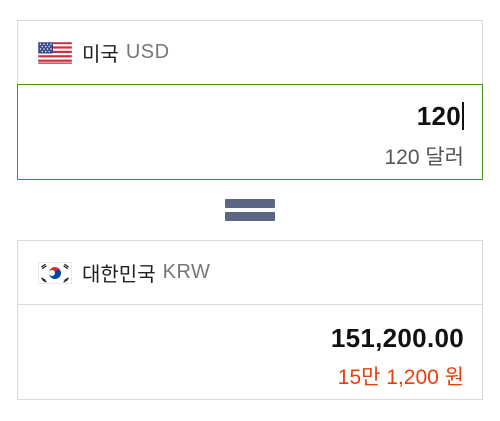 The height and width of the screenshot is (421, 500). Describe the element at coordinates (55, 52) in the screenshot. I see `us-flag-icon` at that location.